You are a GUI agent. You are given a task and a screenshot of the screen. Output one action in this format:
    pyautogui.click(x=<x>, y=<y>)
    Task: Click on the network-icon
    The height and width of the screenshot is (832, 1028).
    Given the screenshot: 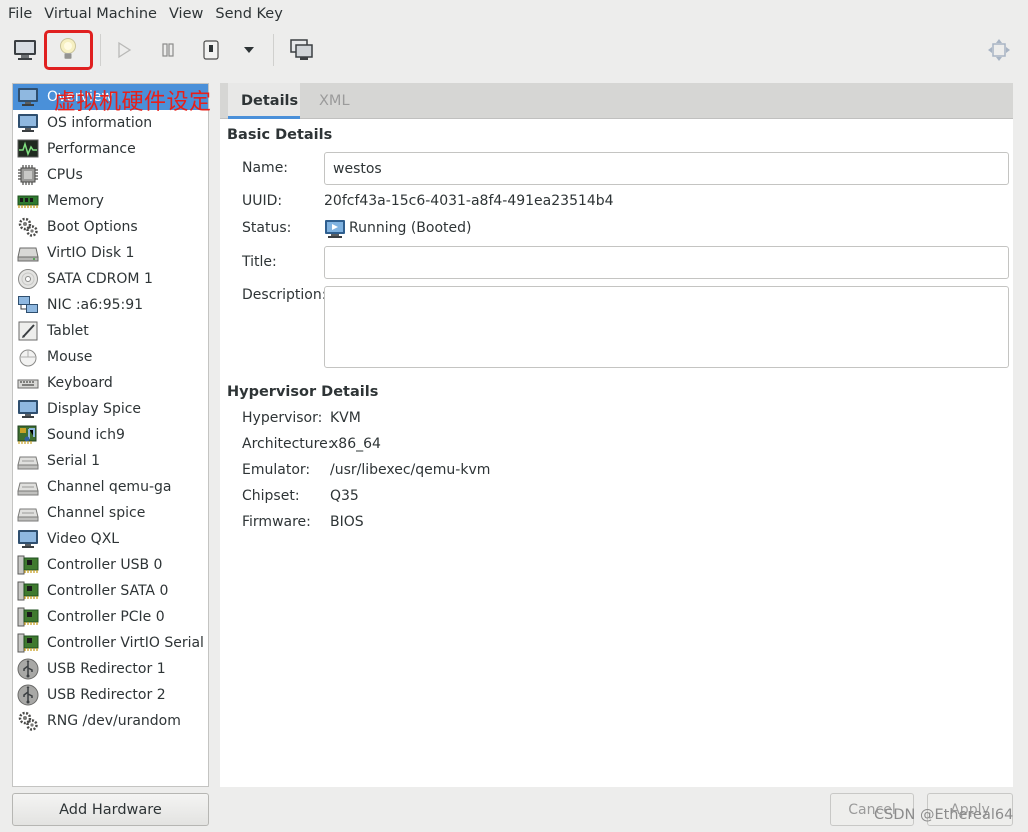 What is the action you would take?
    pyautogui.click(x=28, y=305)
    